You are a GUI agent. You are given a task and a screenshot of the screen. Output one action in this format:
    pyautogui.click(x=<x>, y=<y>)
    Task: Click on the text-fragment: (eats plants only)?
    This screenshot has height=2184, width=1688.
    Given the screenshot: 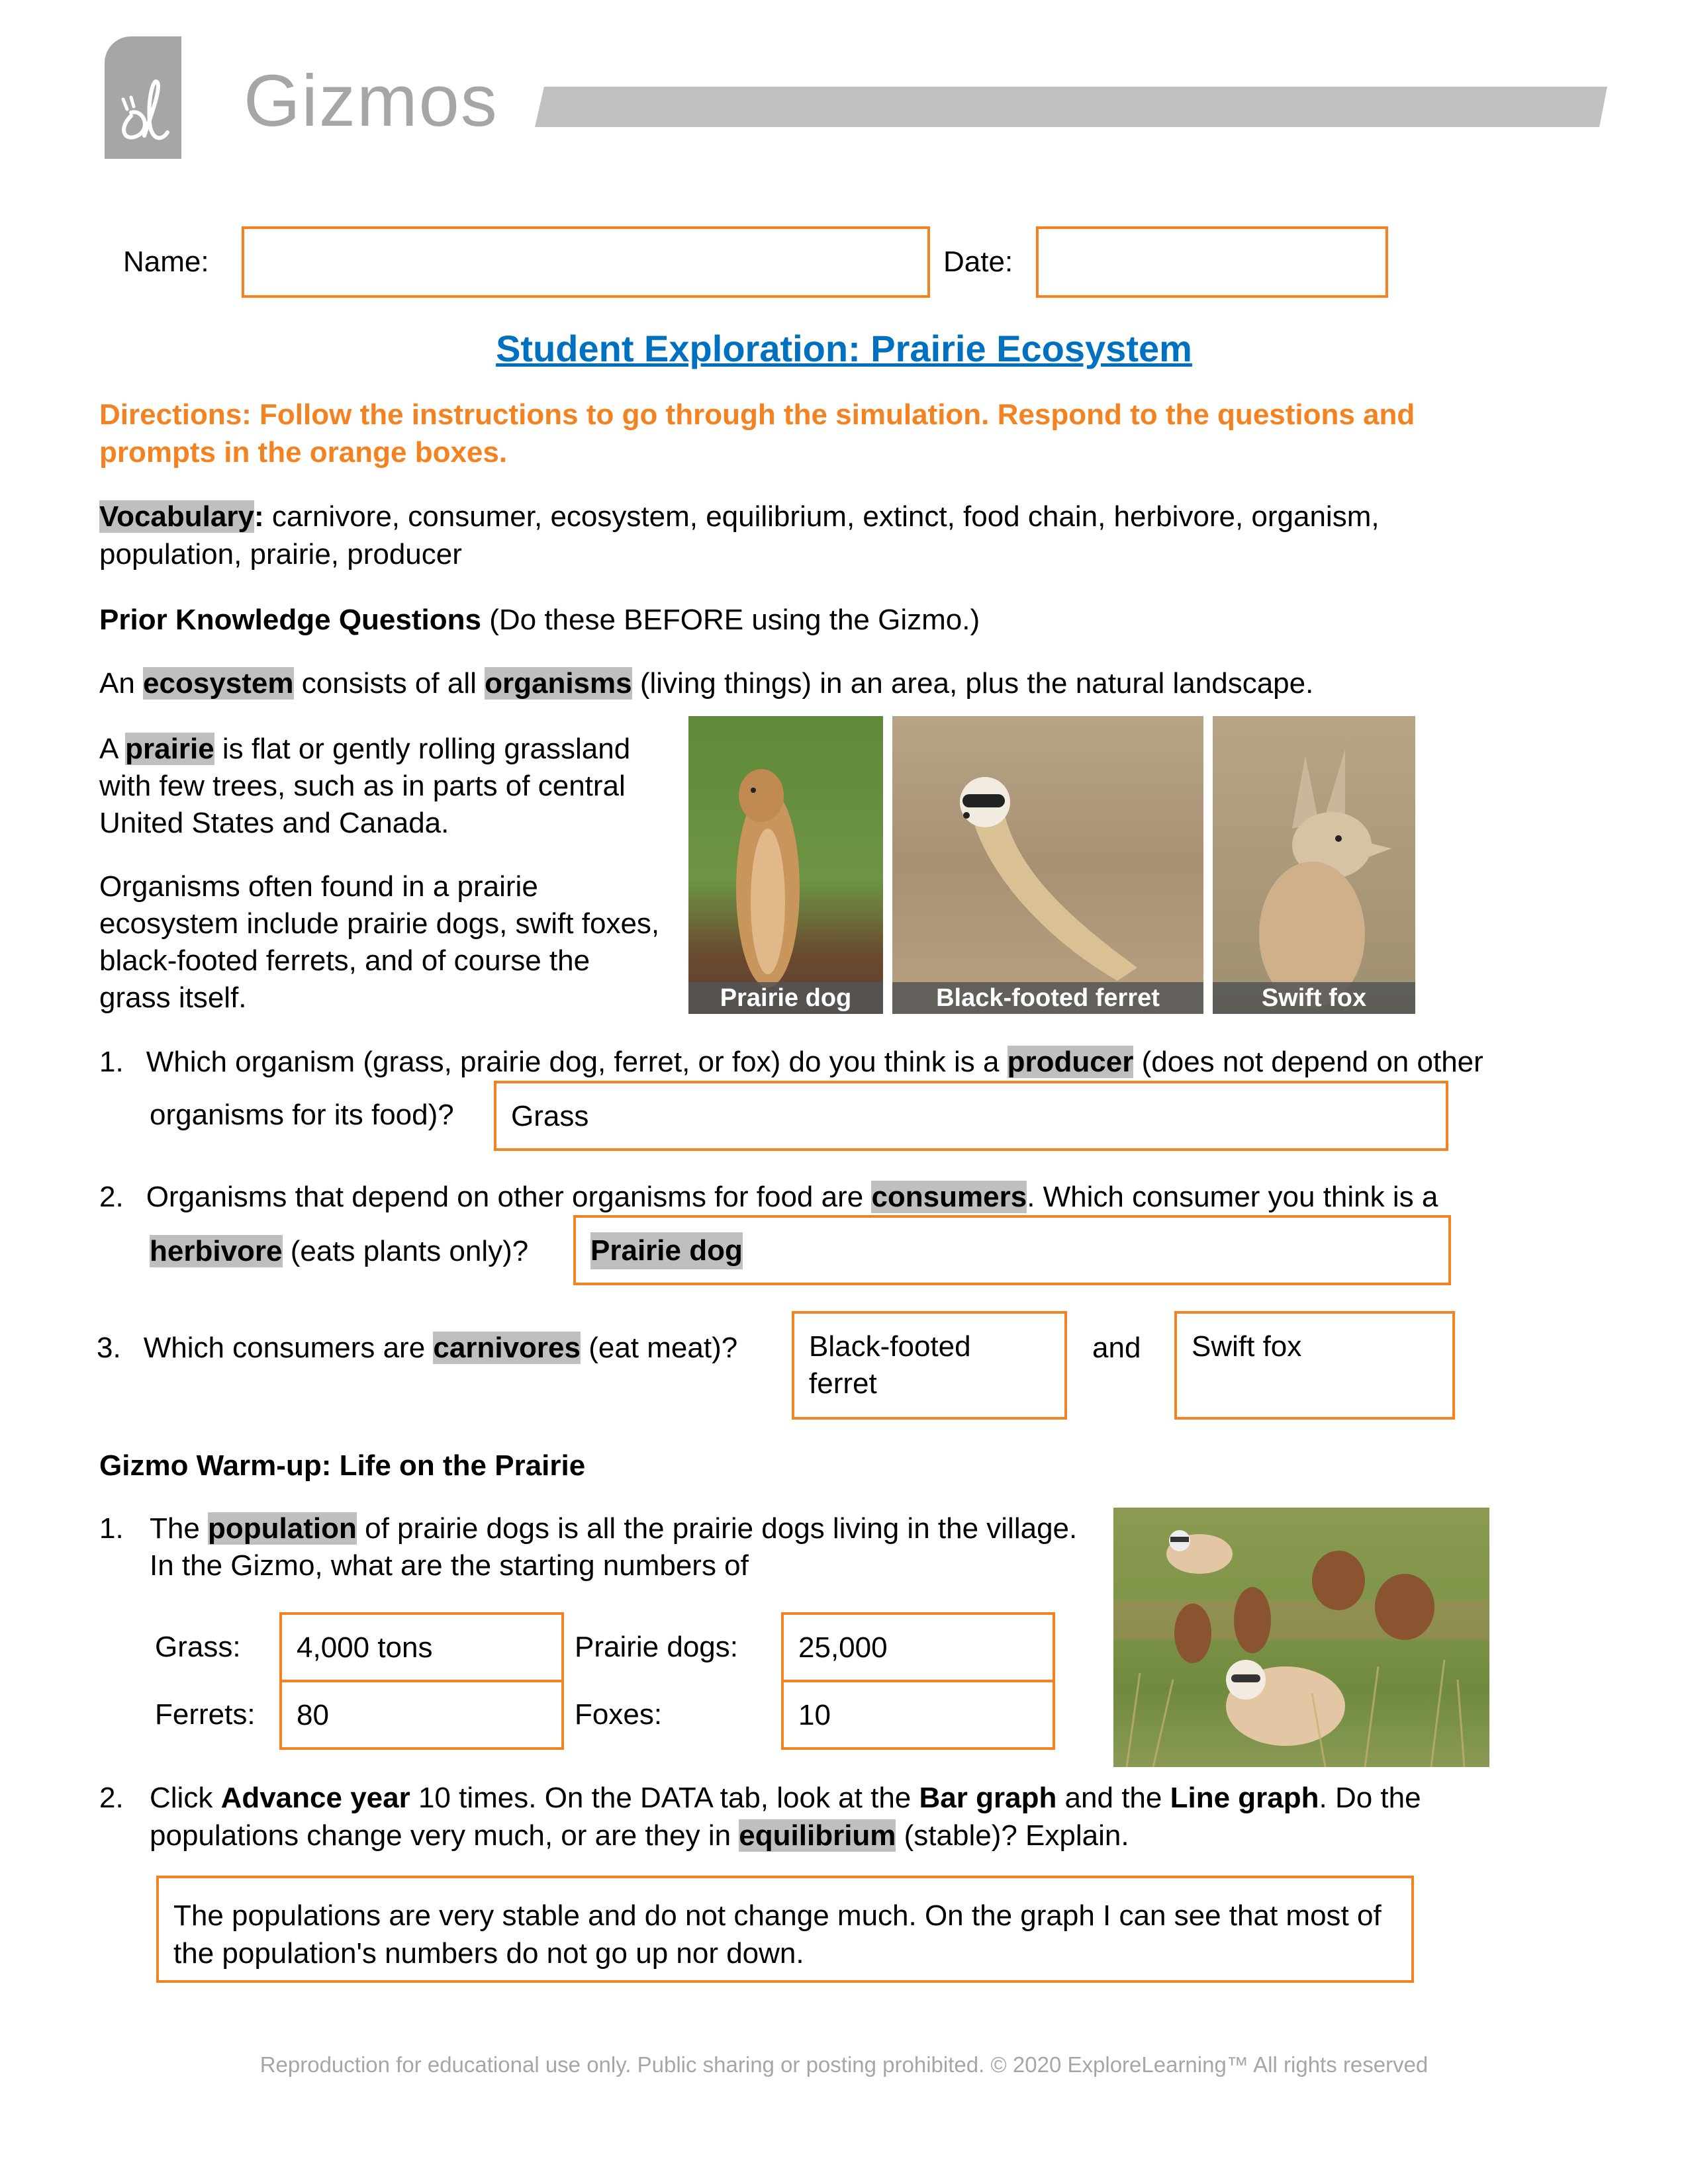 What is the action you would take?
    pyautogui.click(x=405, y=1251)
    